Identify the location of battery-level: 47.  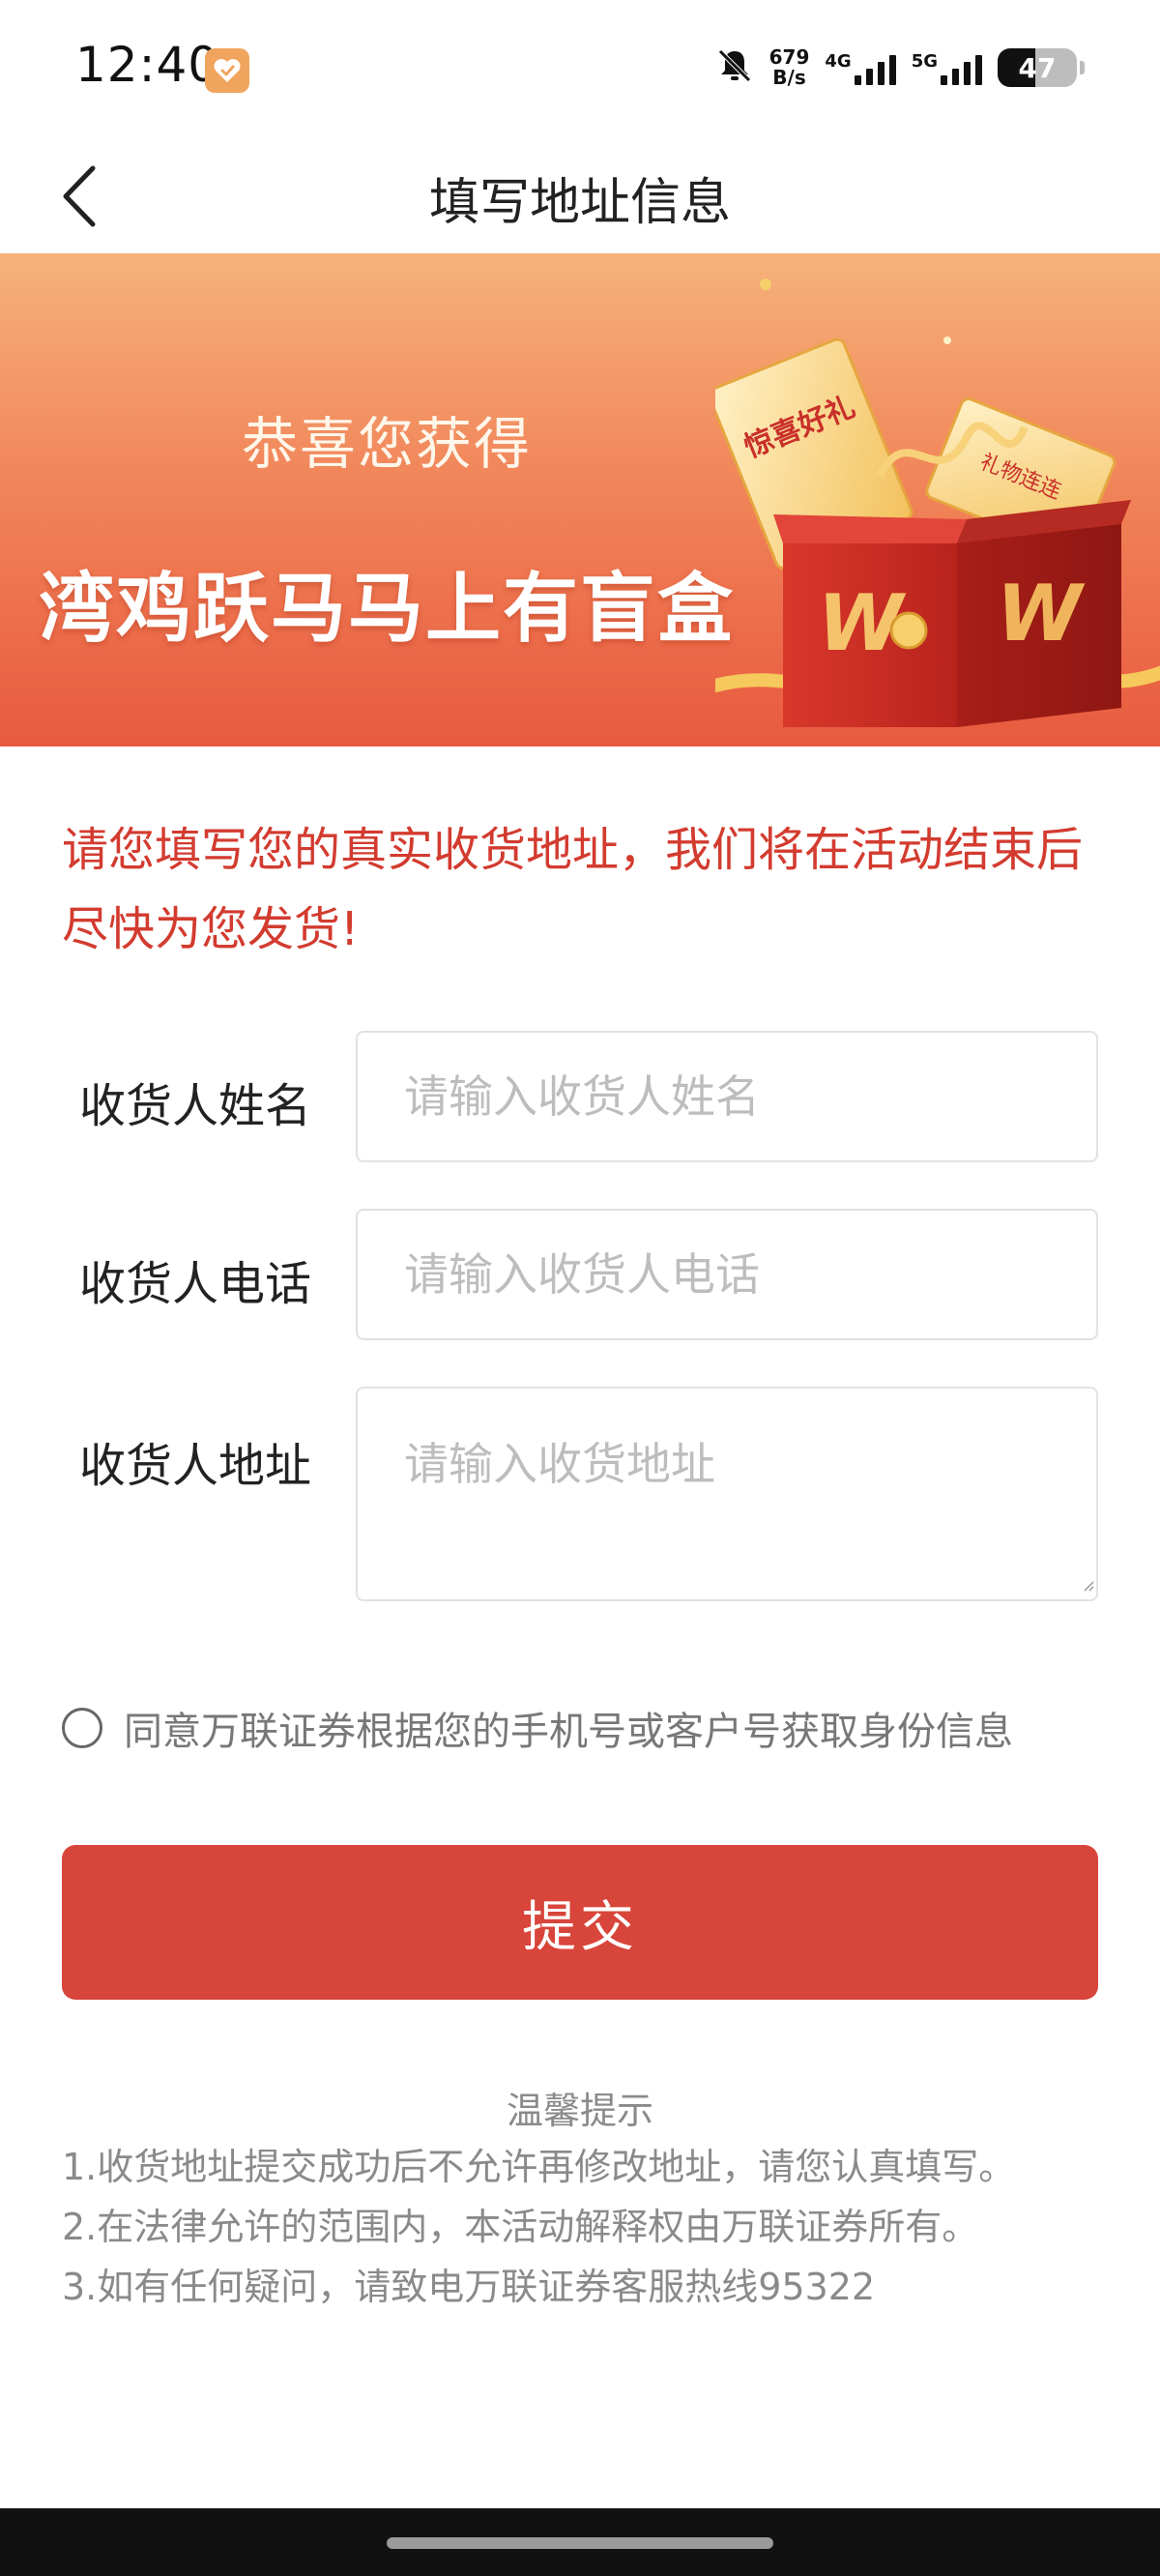
(1037, 67).